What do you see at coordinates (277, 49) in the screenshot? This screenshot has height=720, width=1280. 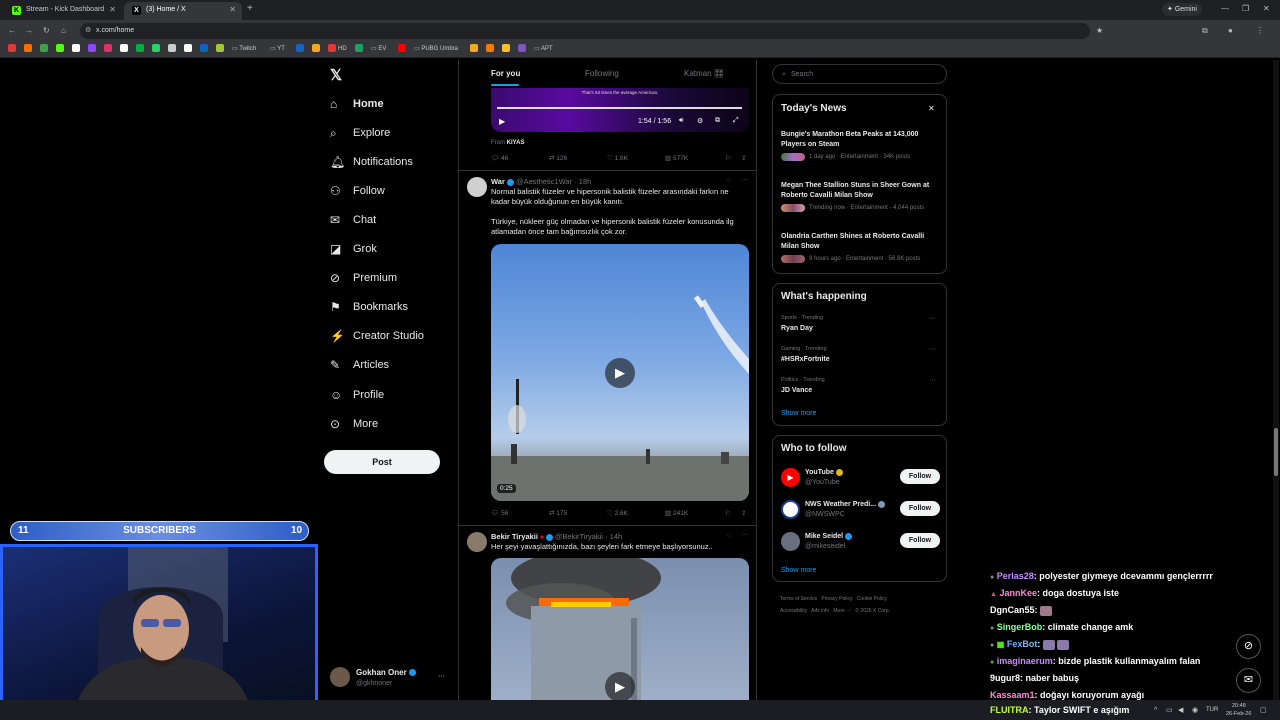 I see `bookmark-folder-yt: ▭ YT` at bounding box center [277, 49].